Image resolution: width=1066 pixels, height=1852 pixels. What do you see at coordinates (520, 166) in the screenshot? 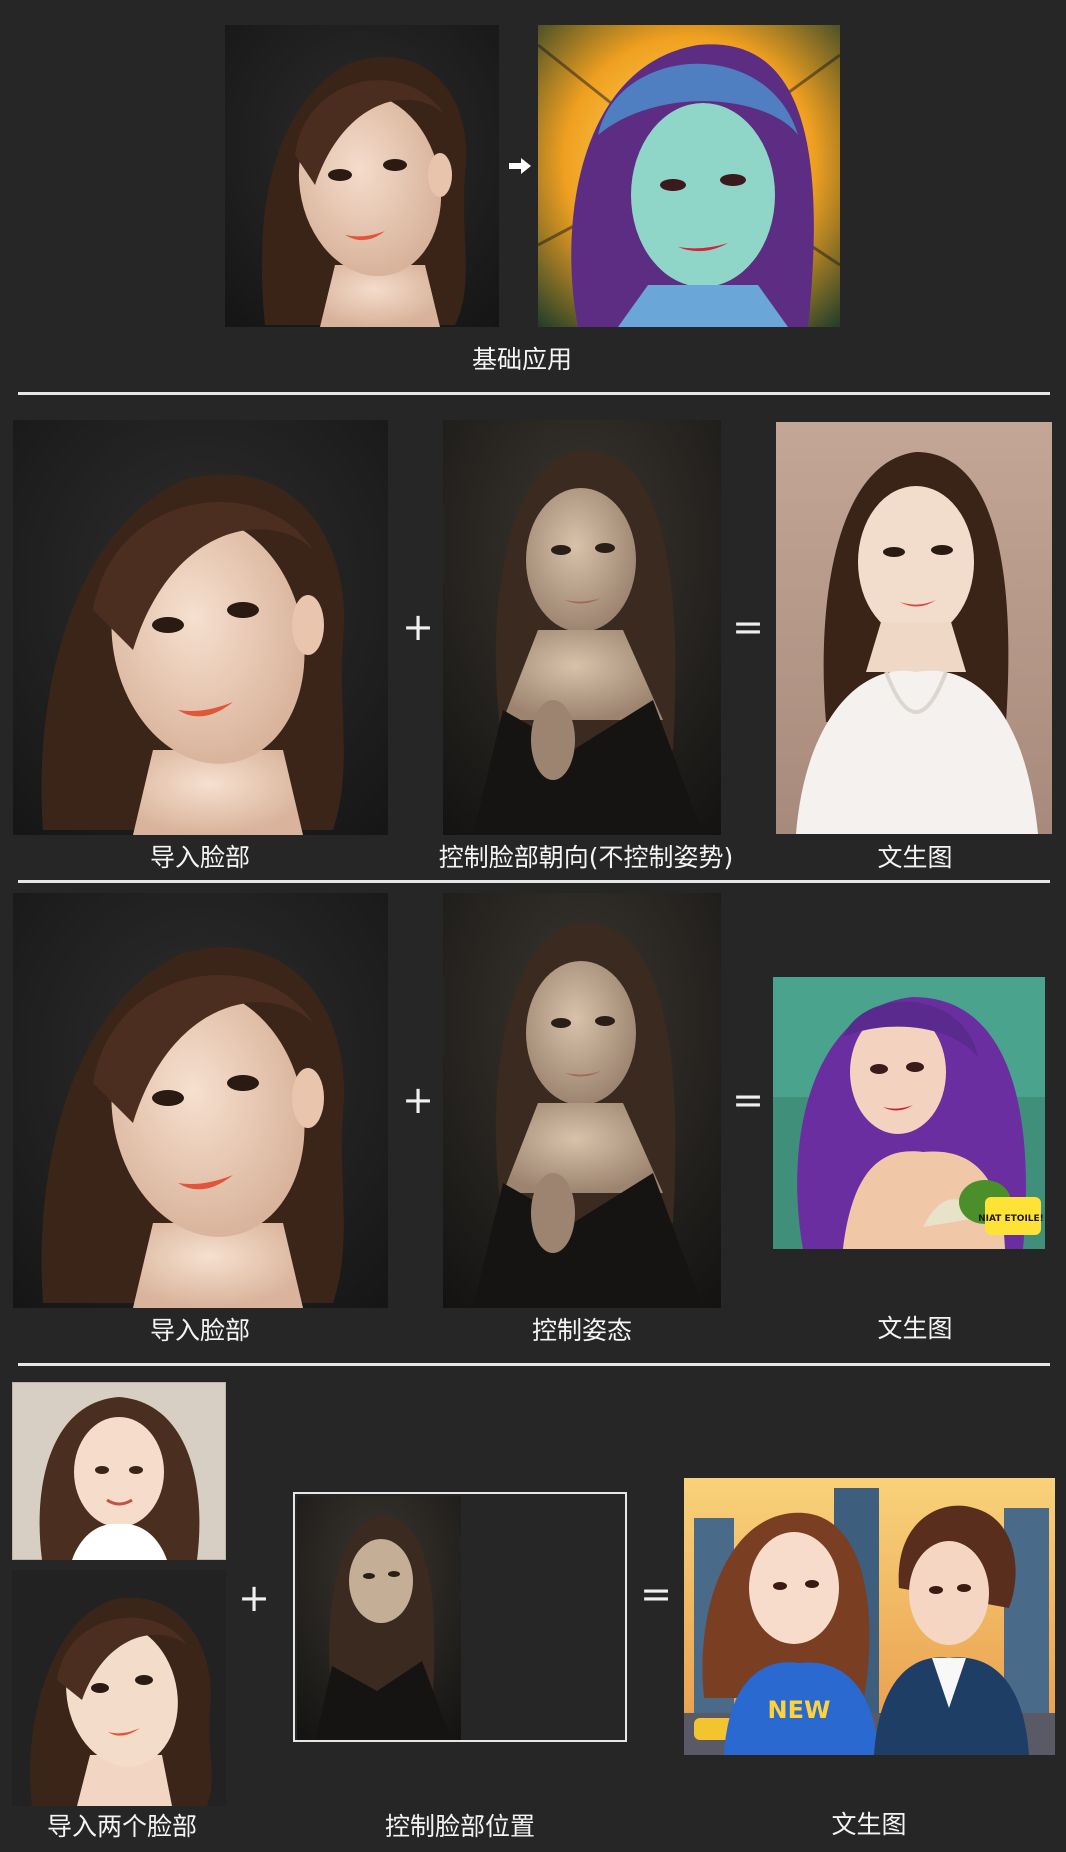
I see `arrow-right-icon` at bounding box center [520, 166].